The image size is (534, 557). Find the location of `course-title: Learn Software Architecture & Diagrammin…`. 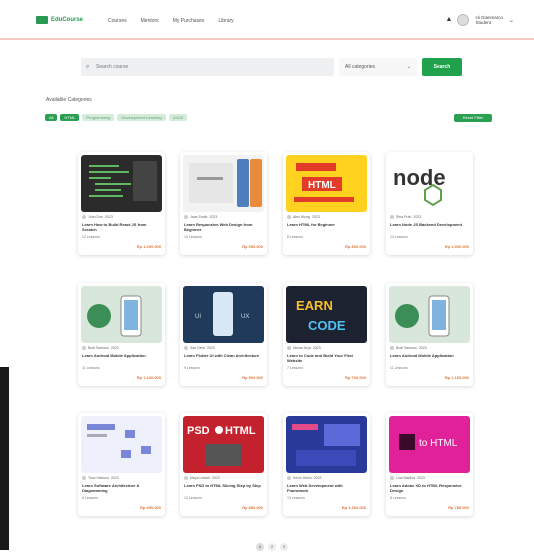

course-title: Learn Software Architecture & Diagrammin… is located at coordinates (121, 488).